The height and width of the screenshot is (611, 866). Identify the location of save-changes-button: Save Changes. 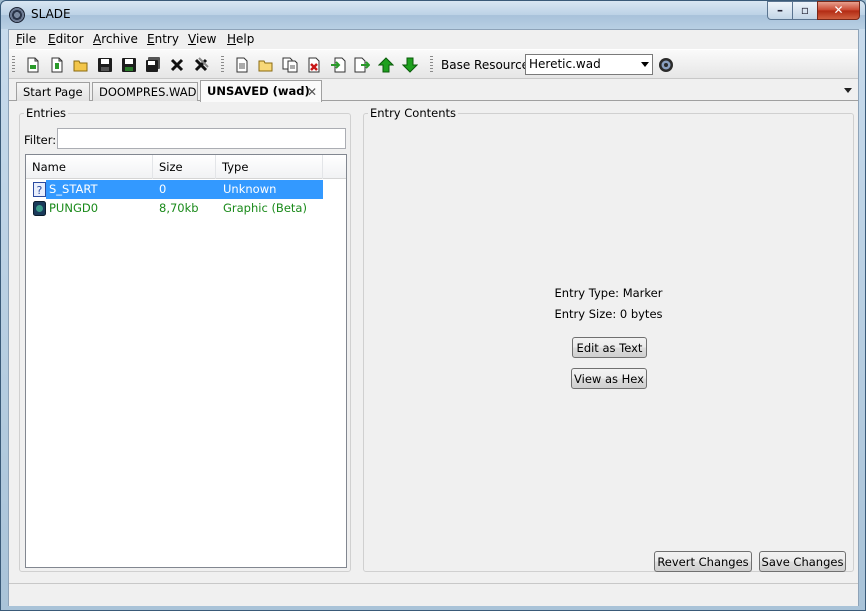
(802, 561).